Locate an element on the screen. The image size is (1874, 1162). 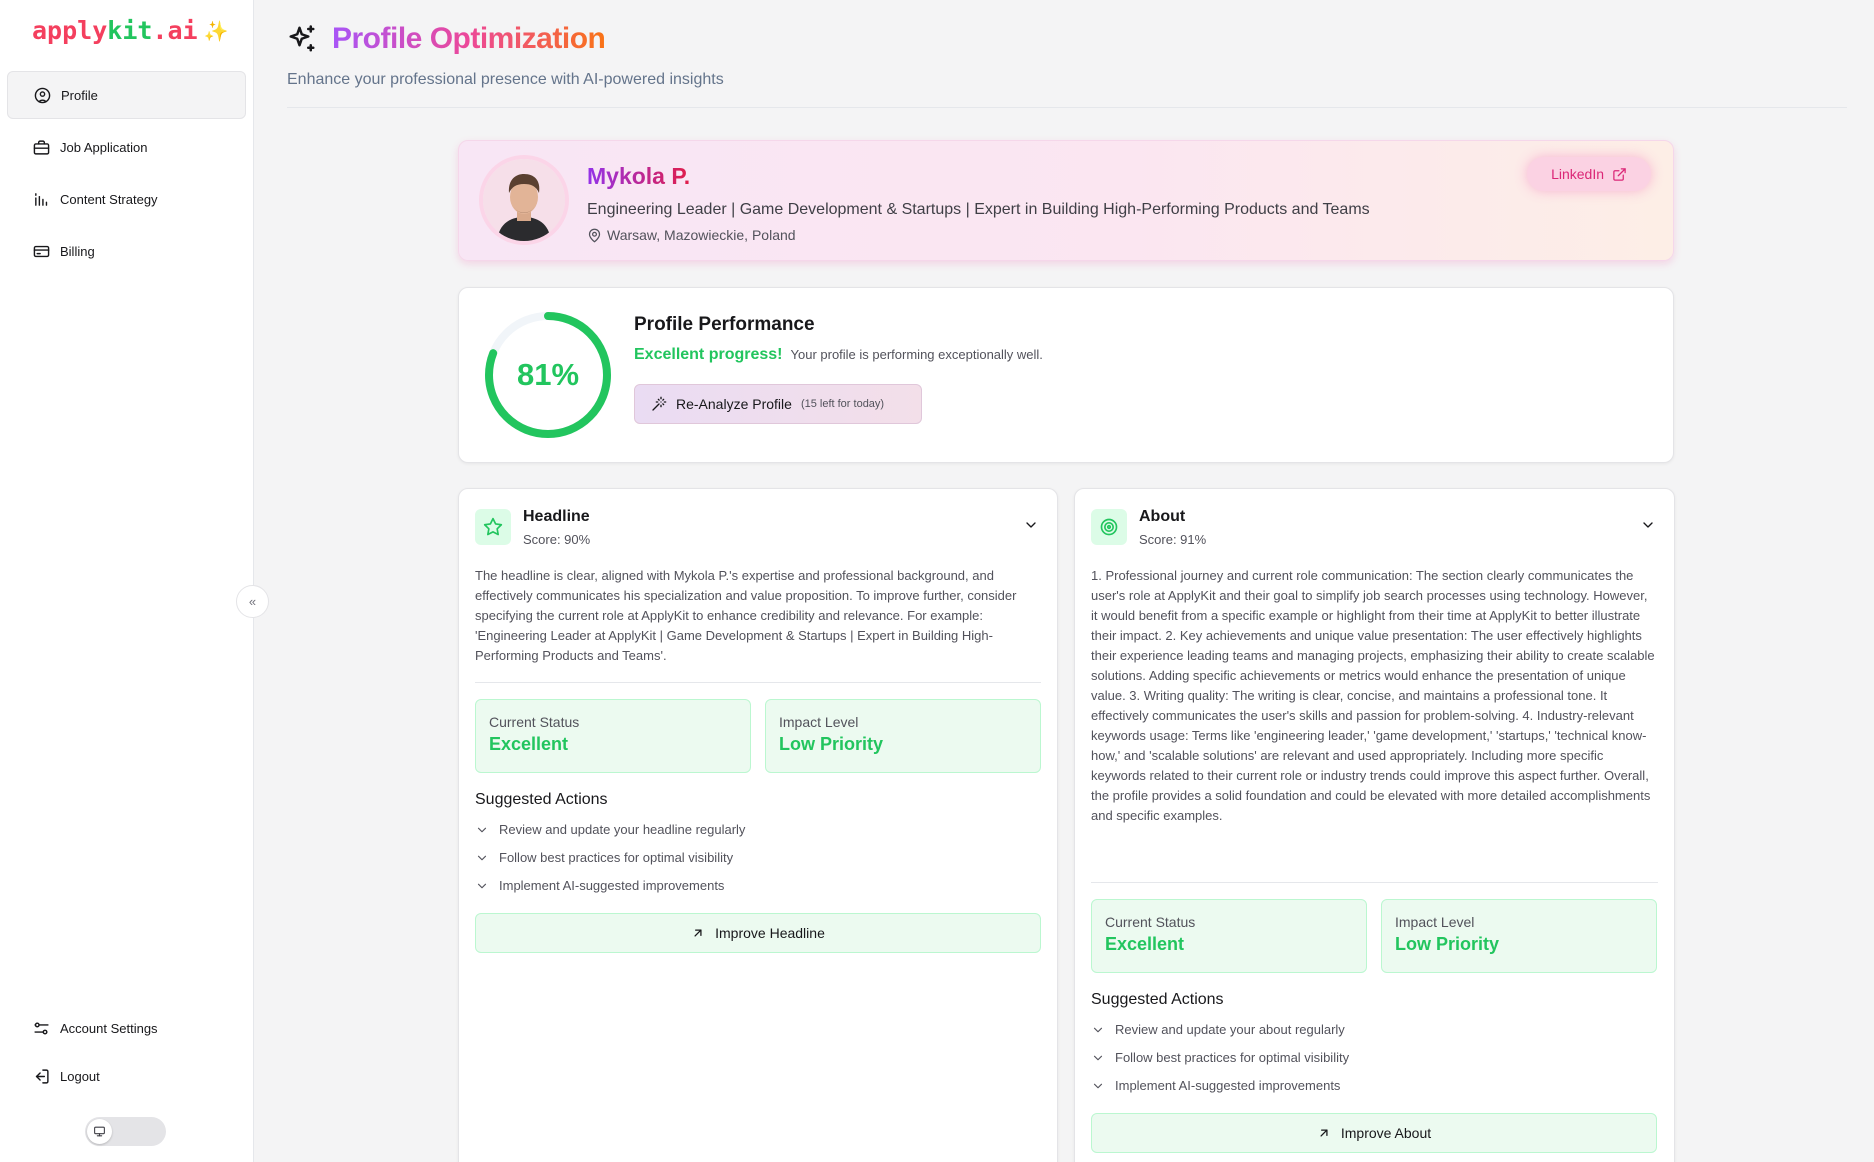
performance-highlight: Excellent progress! is located at coordinates (708, 354).